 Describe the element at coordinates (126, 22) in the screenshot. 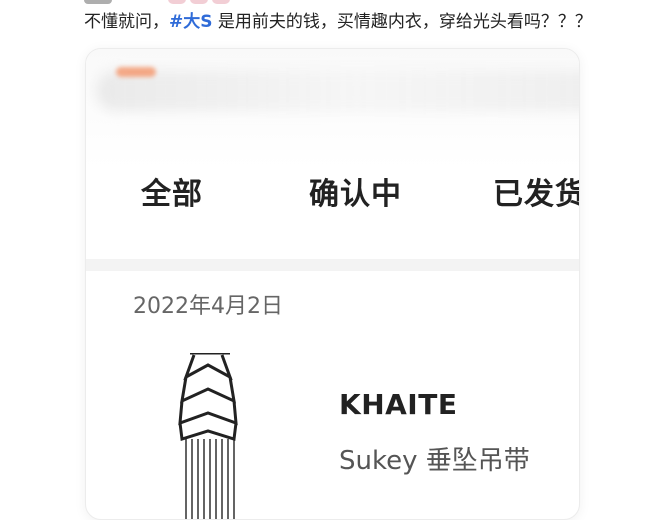

I see `post-text-before: 不懂就问，` at that location.